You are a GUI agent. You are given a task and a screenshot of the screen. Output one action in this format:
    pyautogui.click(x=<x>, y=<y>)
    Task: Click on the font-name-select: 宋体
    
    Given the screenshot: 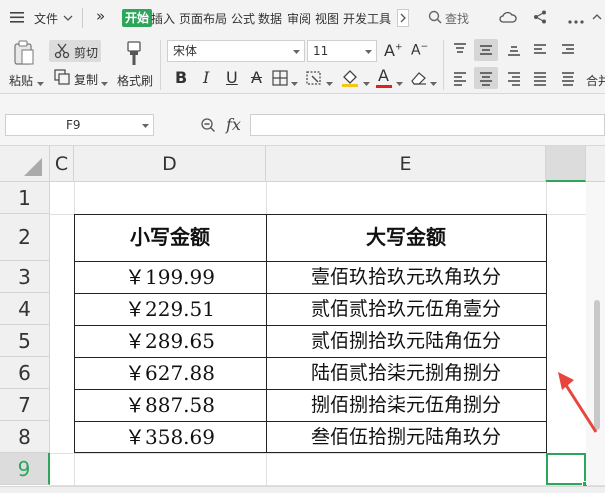 What is the action you would take?
    pyautogui.click(x=236, y=51)
    